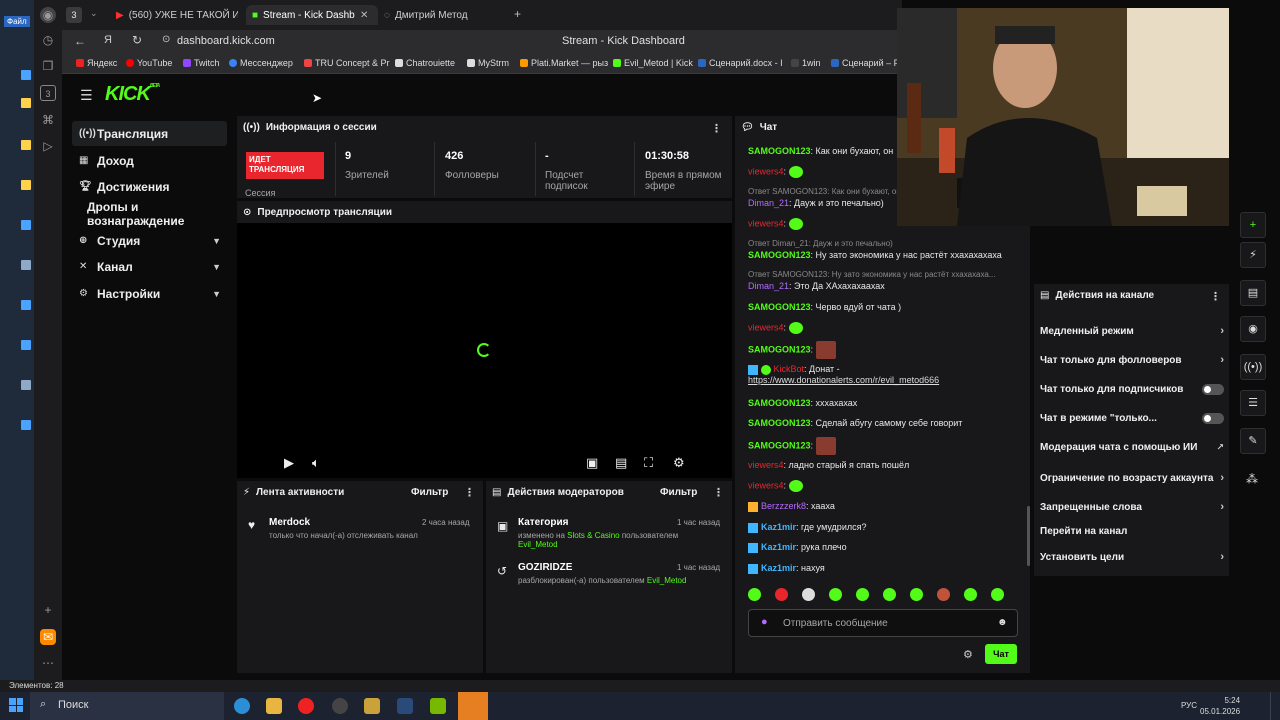  What do you see at coordinates (517, 14) in the screenshot?
I see `new-tab-icon: +` at bounding box center [517, 14].